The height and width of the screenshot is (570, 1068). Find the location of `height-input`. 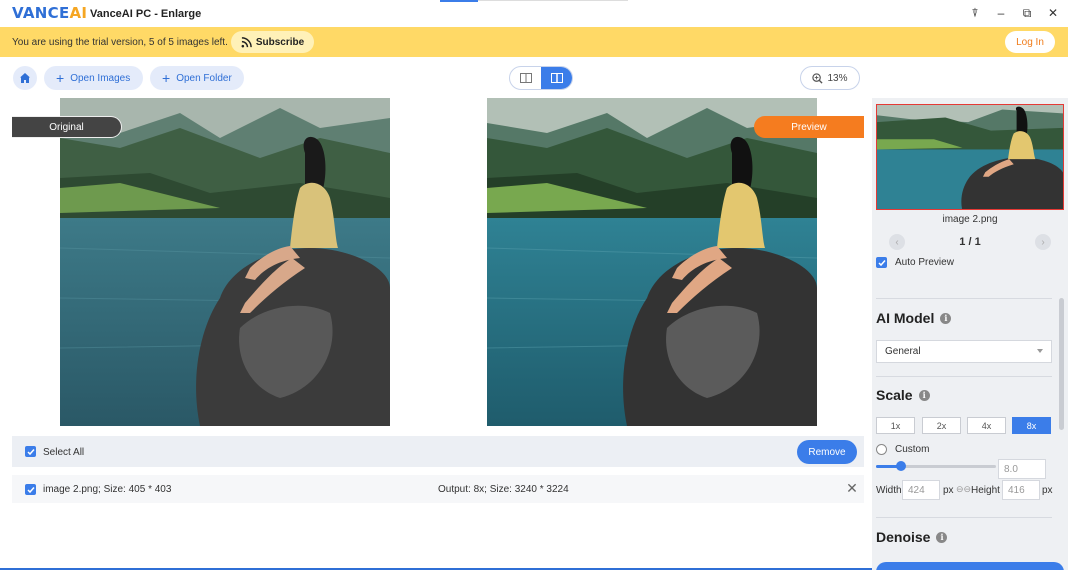

height-input is located at coordinates (1021, 490).